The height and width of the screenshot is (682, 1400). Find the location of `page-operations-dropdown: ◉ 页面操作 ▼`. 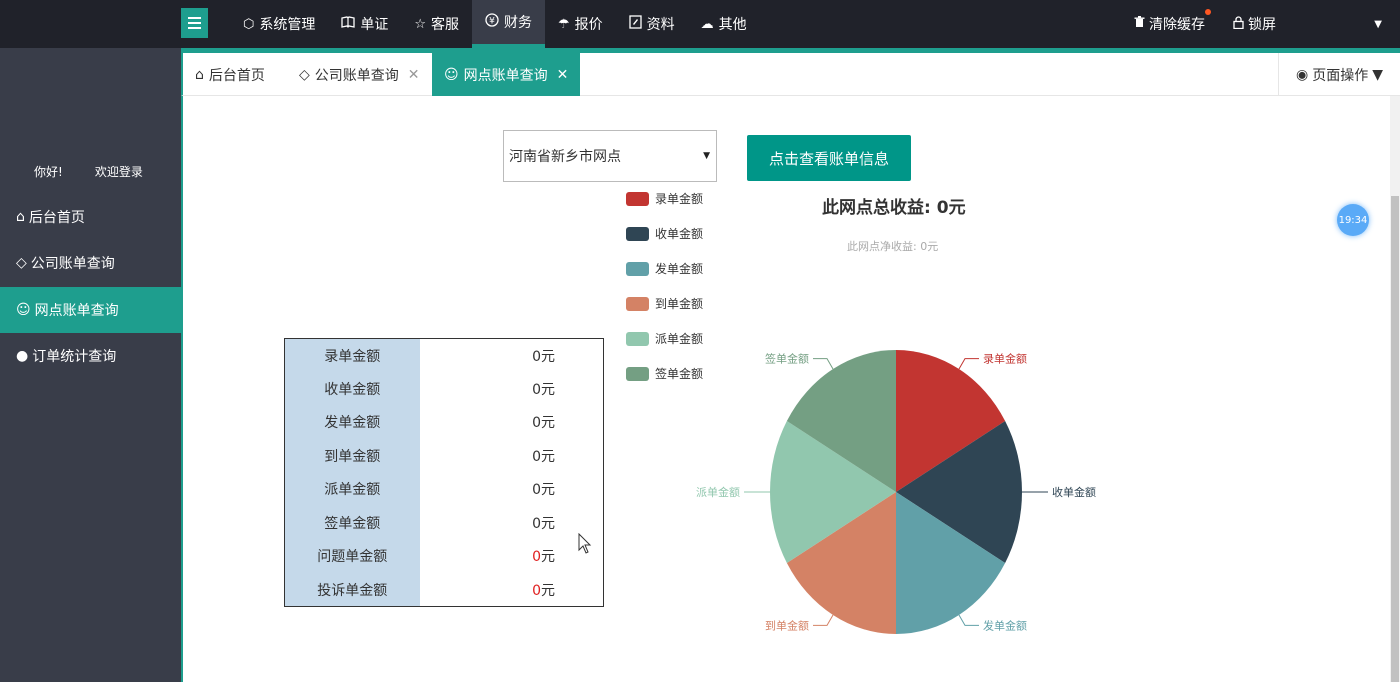

page-operations-dropdown: ◉ 页面操作 ▼ is located at coordinates (1339, 74).